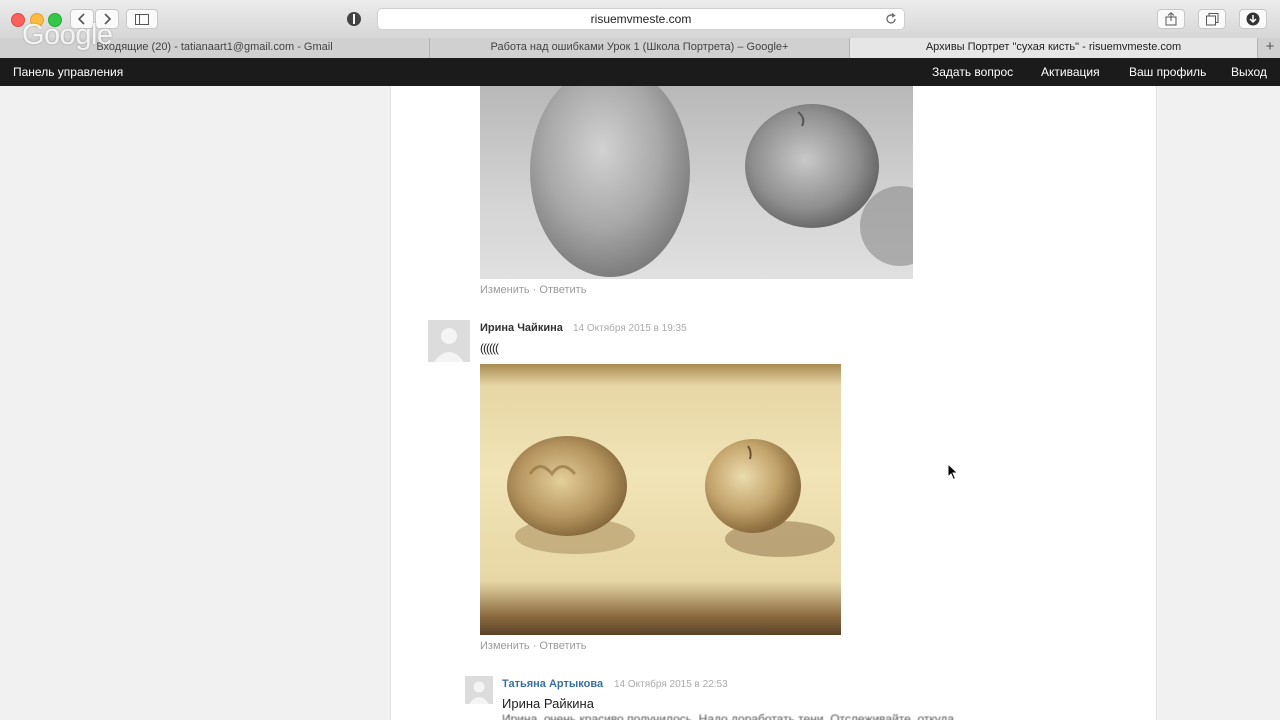 The width and height of the screenshot is (1280, 720). I want to click on download-icon, so click(1253, 19).